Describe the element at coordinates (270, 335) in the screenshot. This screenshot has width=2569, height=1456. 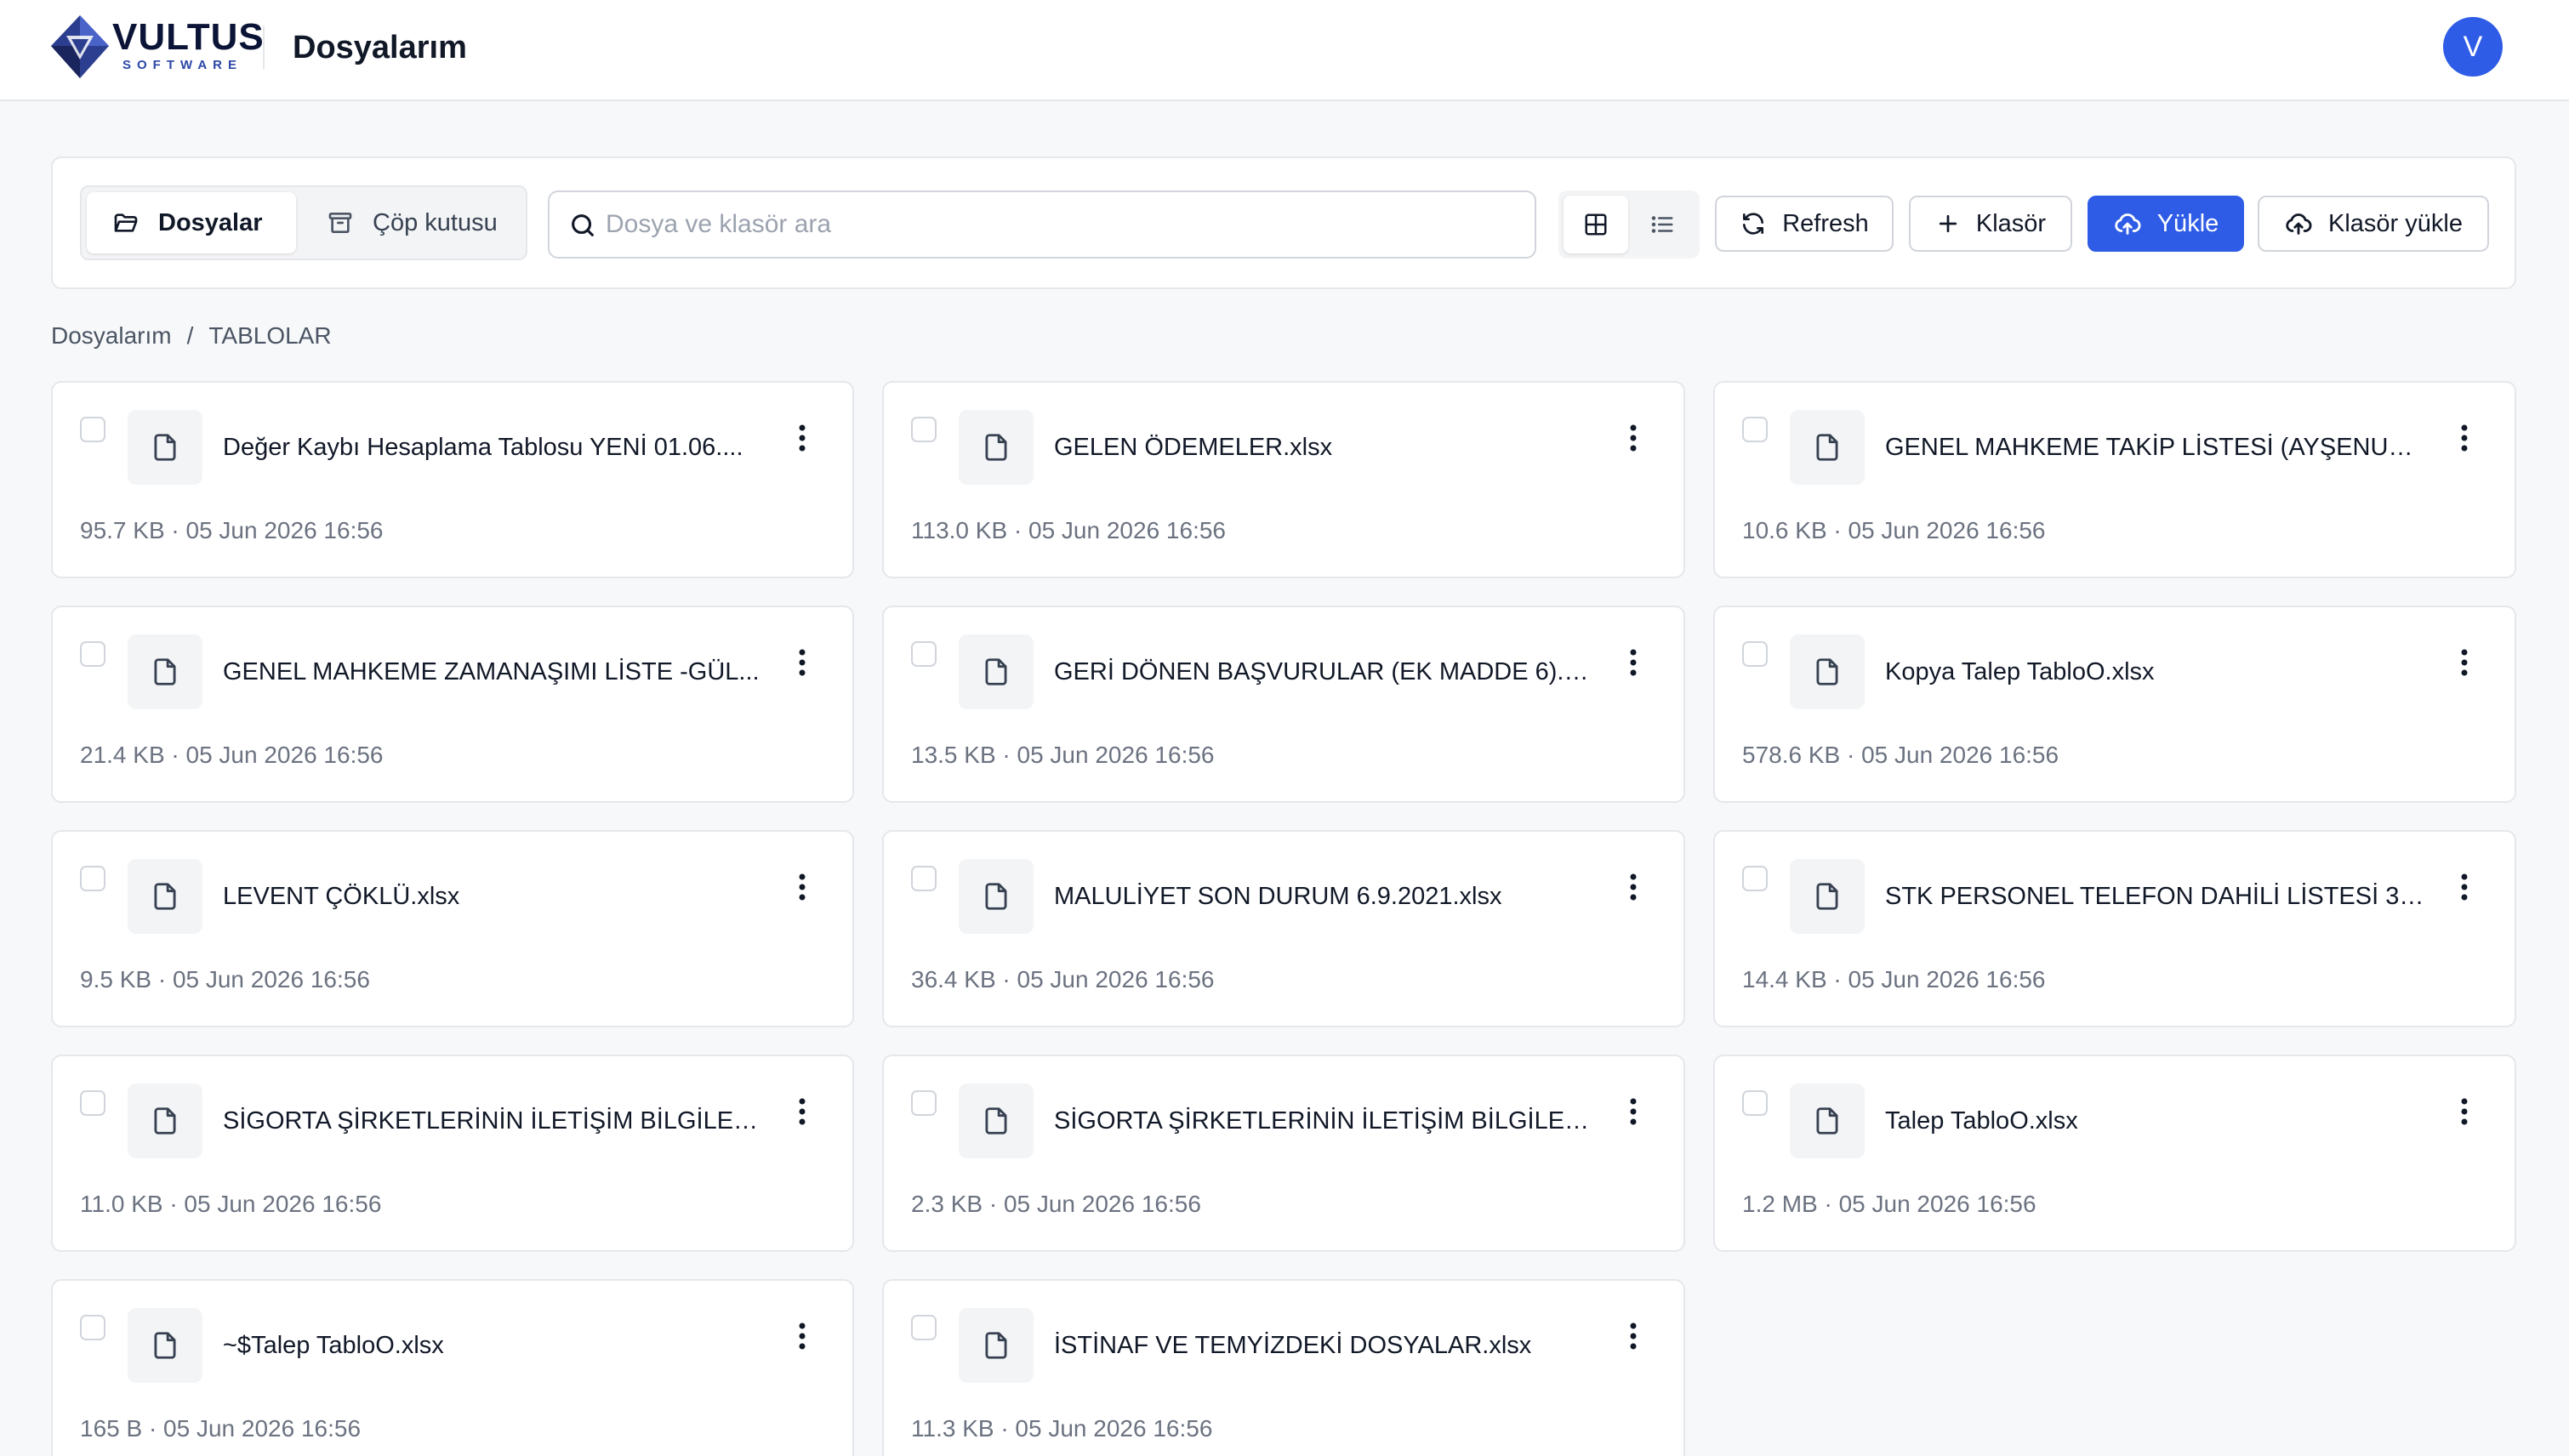
I see `breadcrumb-current: TABLOLAR` at that location.